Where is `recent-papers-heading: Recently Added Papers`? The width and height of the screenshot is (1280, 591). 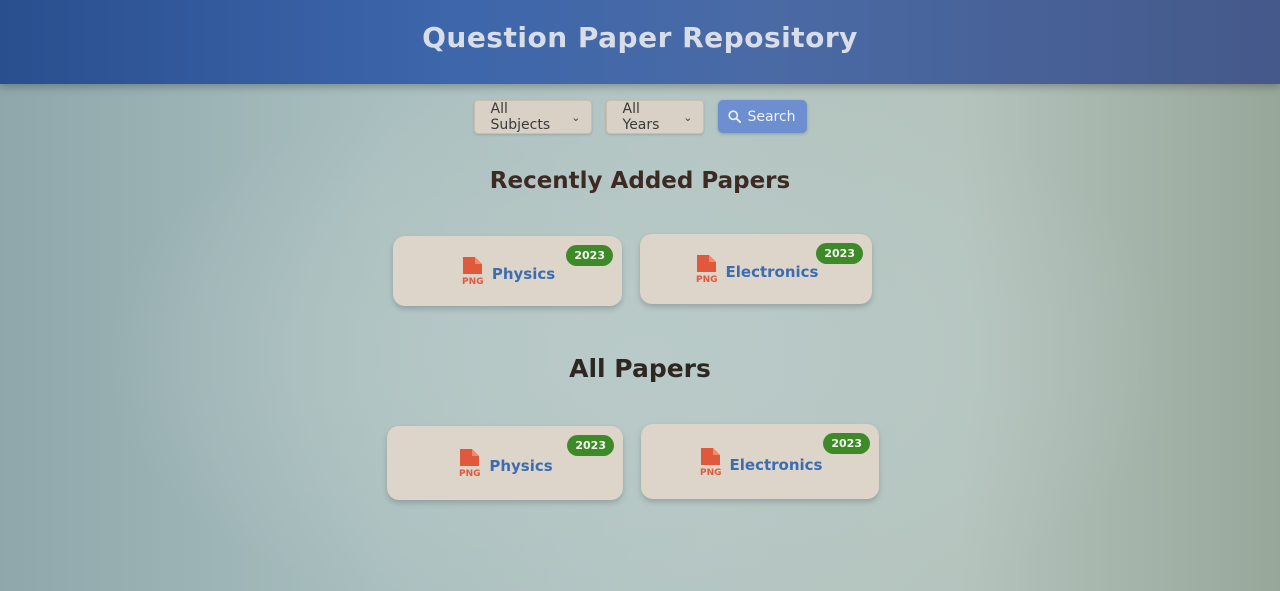 recent-papers-heading: Recently Added Papers is located at coordinates (640, 181).